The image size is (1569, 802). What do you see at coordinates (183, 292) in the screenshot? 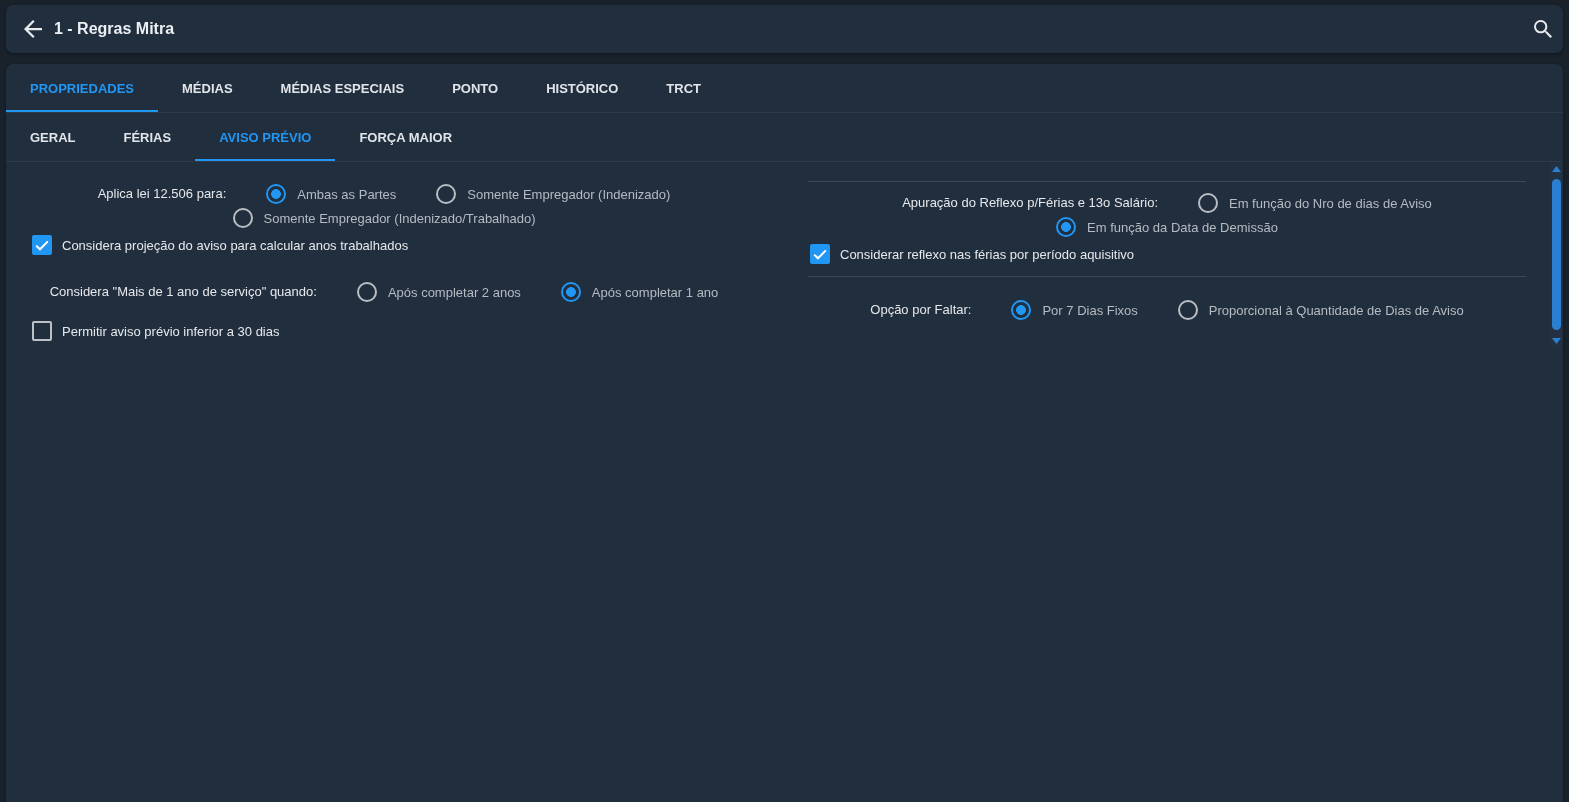
I see `field-label: Considera "Mais de 1 ano de serviço" quando:` at bounding box center [183, 292].